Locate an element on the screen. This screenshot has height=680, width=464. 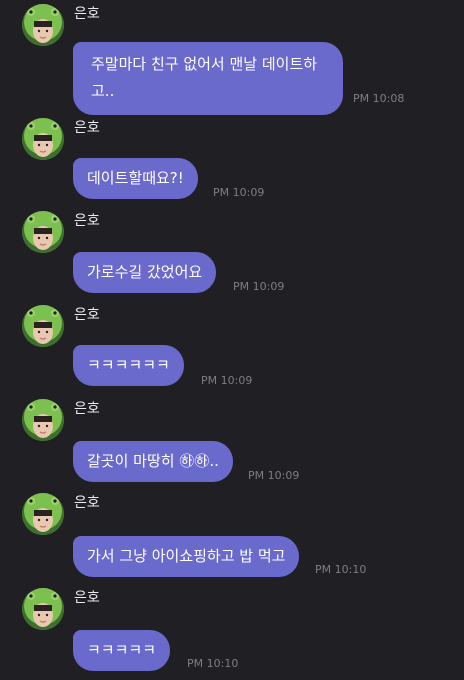
message-bubble: 가서 그냥 아이쇼핑하고 밥 먹고 is located at coordinates (186, 556).